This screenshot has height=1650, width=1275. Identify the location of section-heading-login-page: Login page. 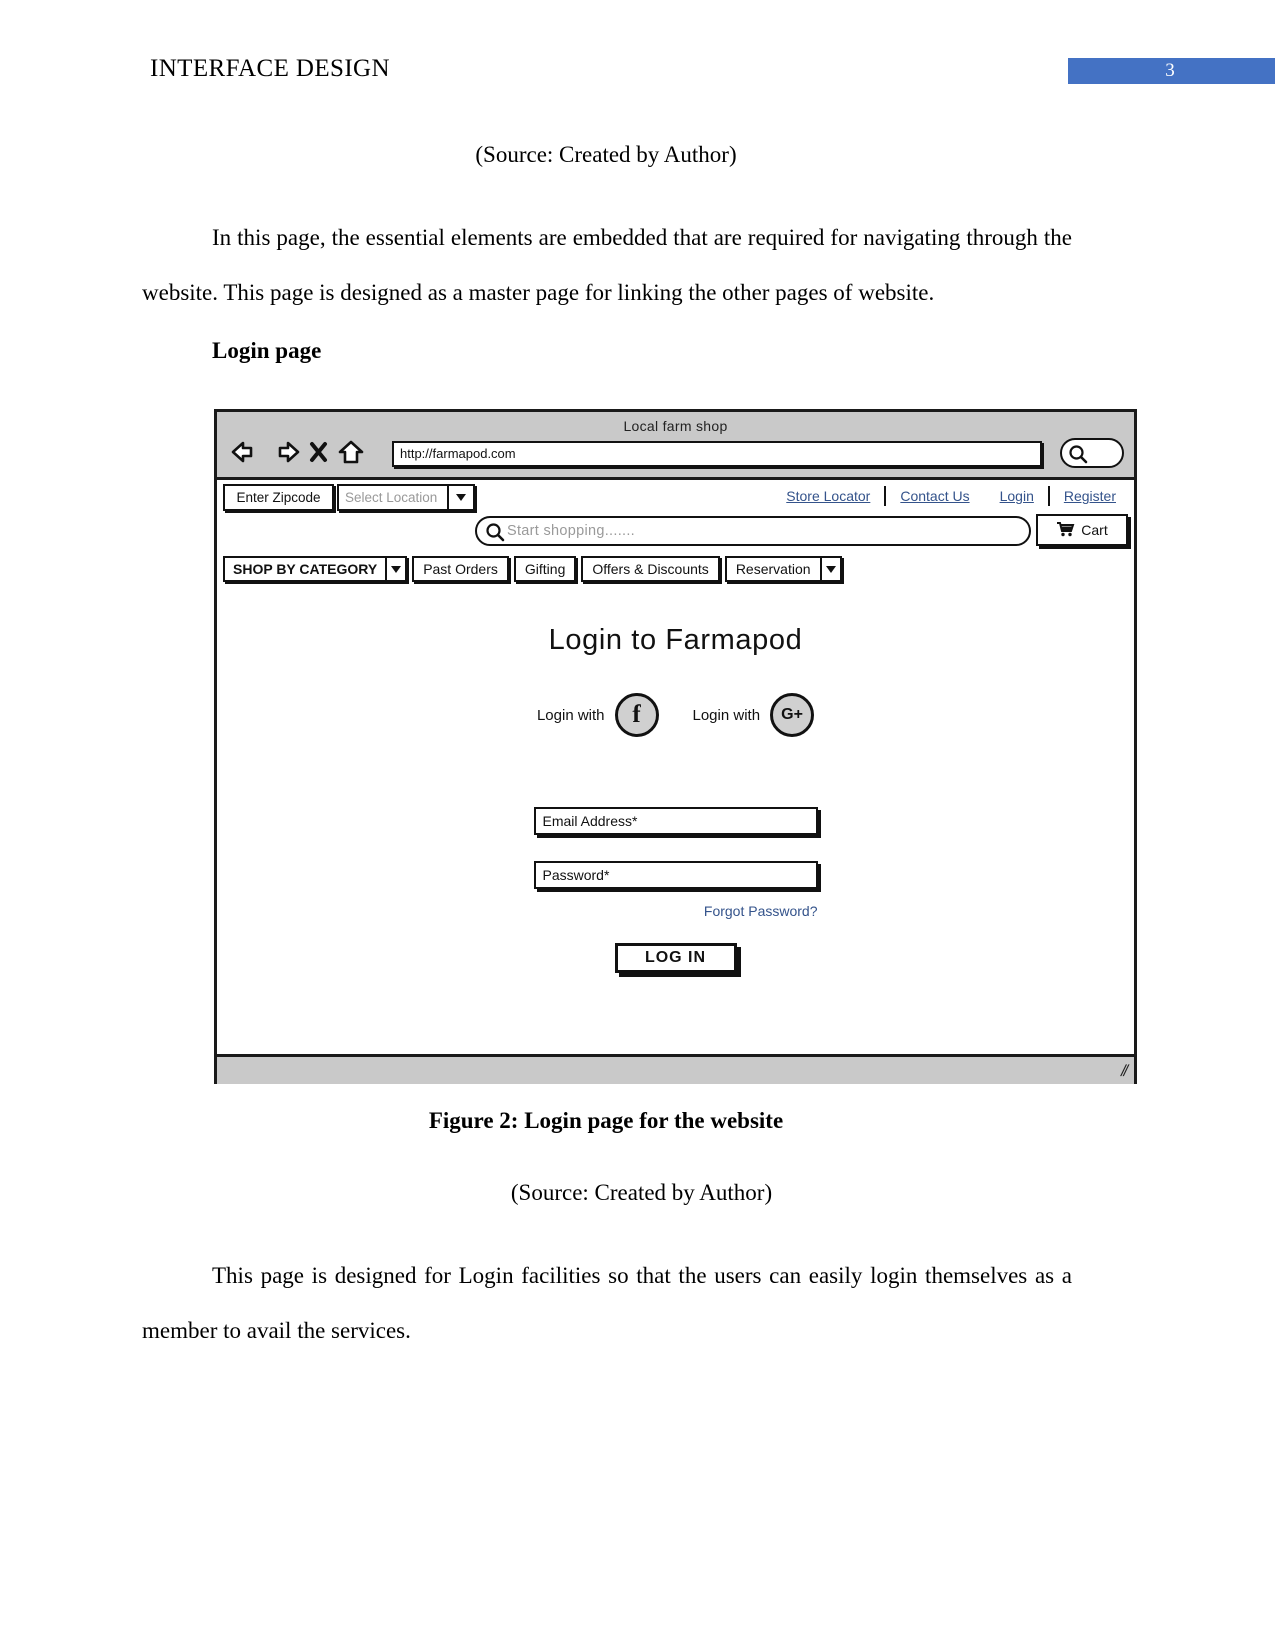
(267, 350).